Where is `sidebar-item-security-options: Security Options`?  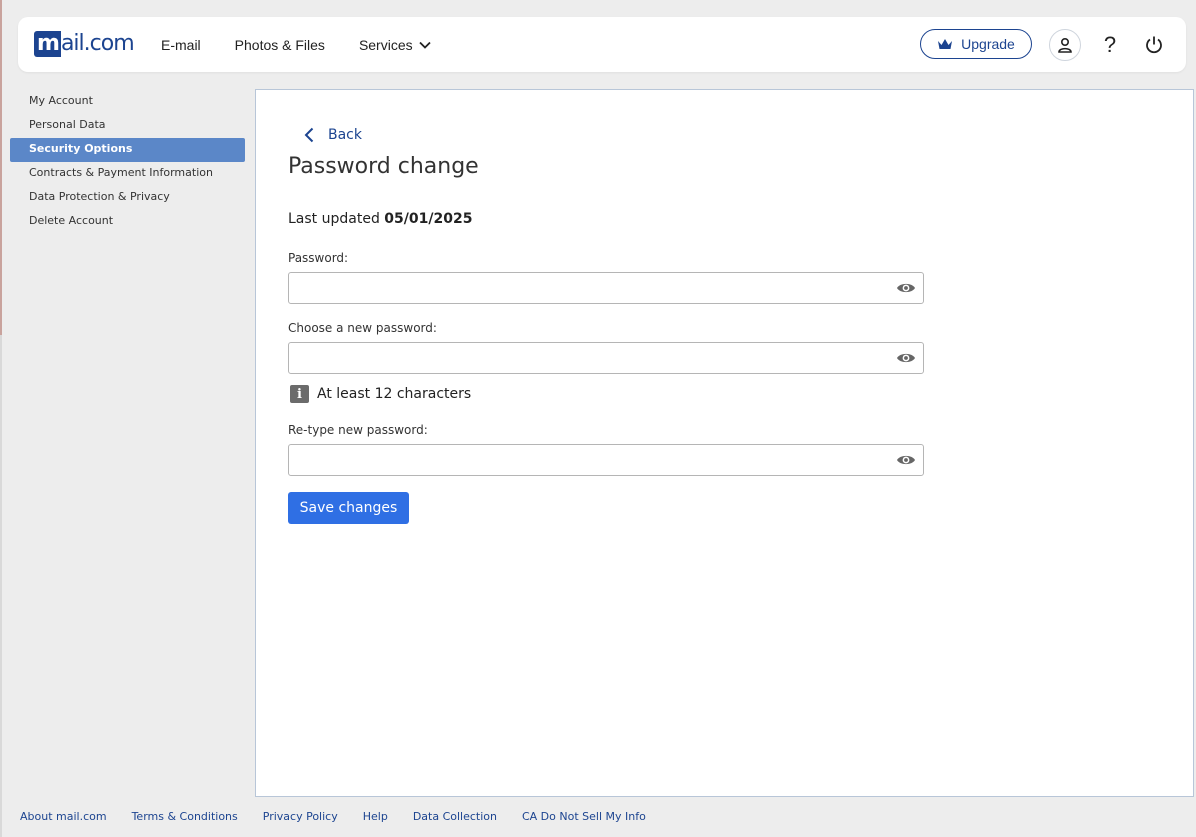
sidebar-item-security-options: Security Options is located at coordinates (127, 150).